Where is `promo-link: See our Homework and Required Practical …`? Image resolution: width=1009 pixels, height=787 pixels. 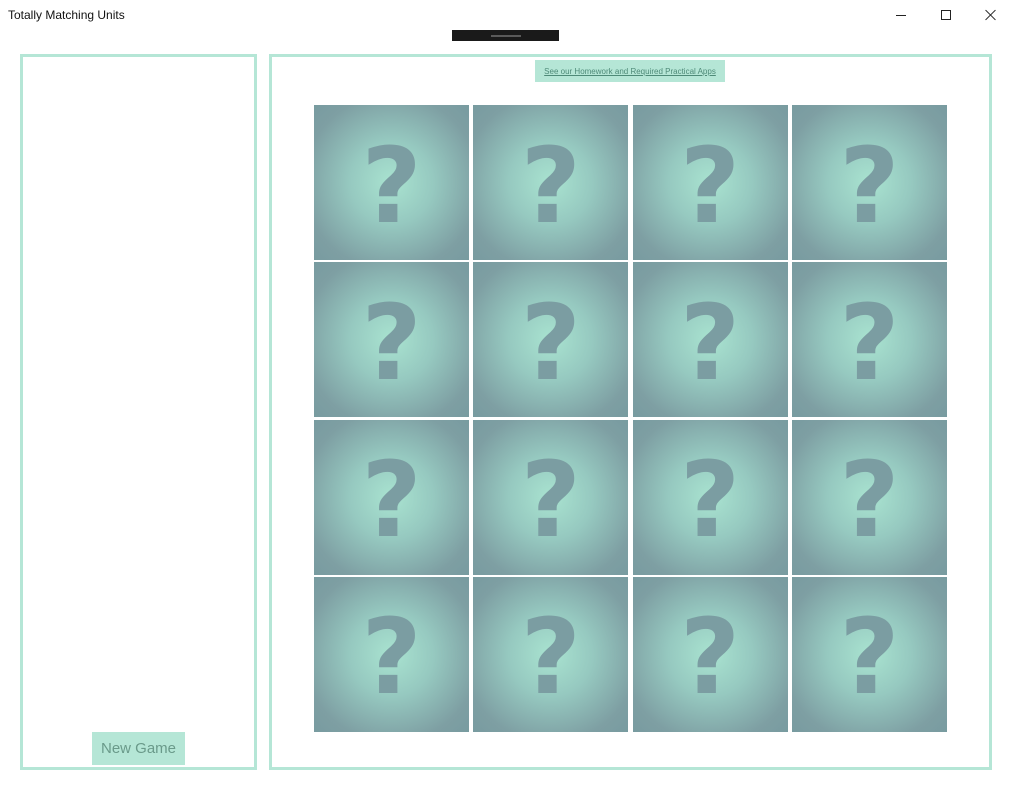
promo-link: See our Homework and Required Practical … is located at coordinates (630, 71).